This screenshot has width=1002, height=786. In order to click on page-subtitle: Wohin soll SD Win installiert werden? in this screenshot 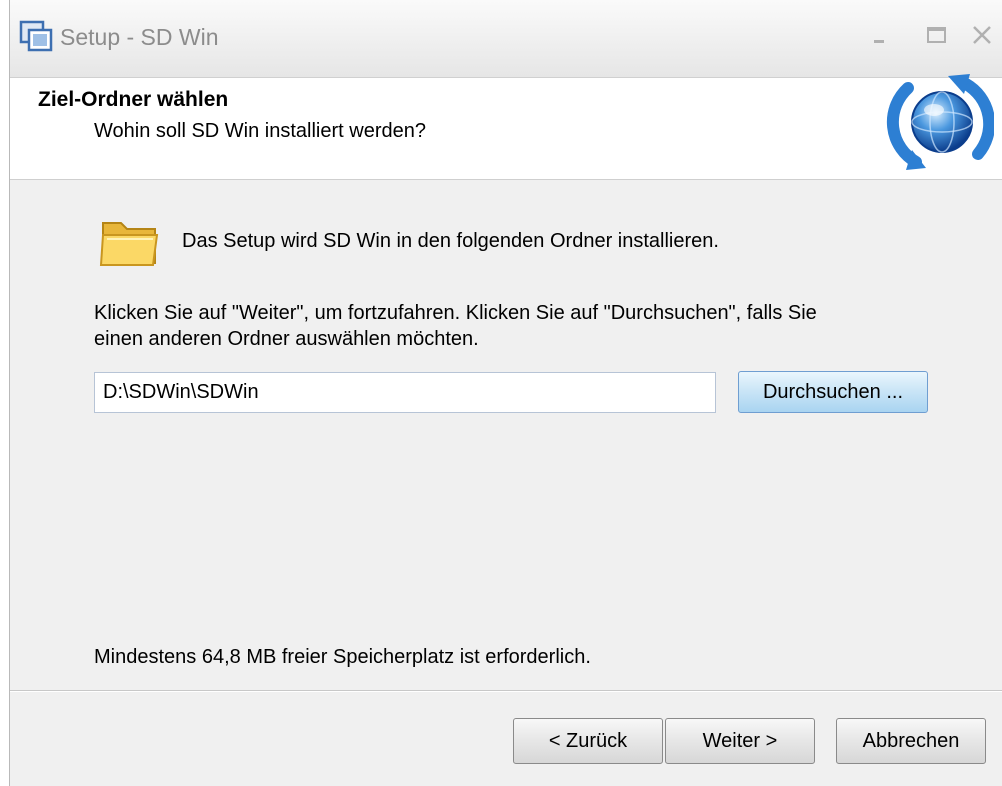, I will do `click(260, 131)`.